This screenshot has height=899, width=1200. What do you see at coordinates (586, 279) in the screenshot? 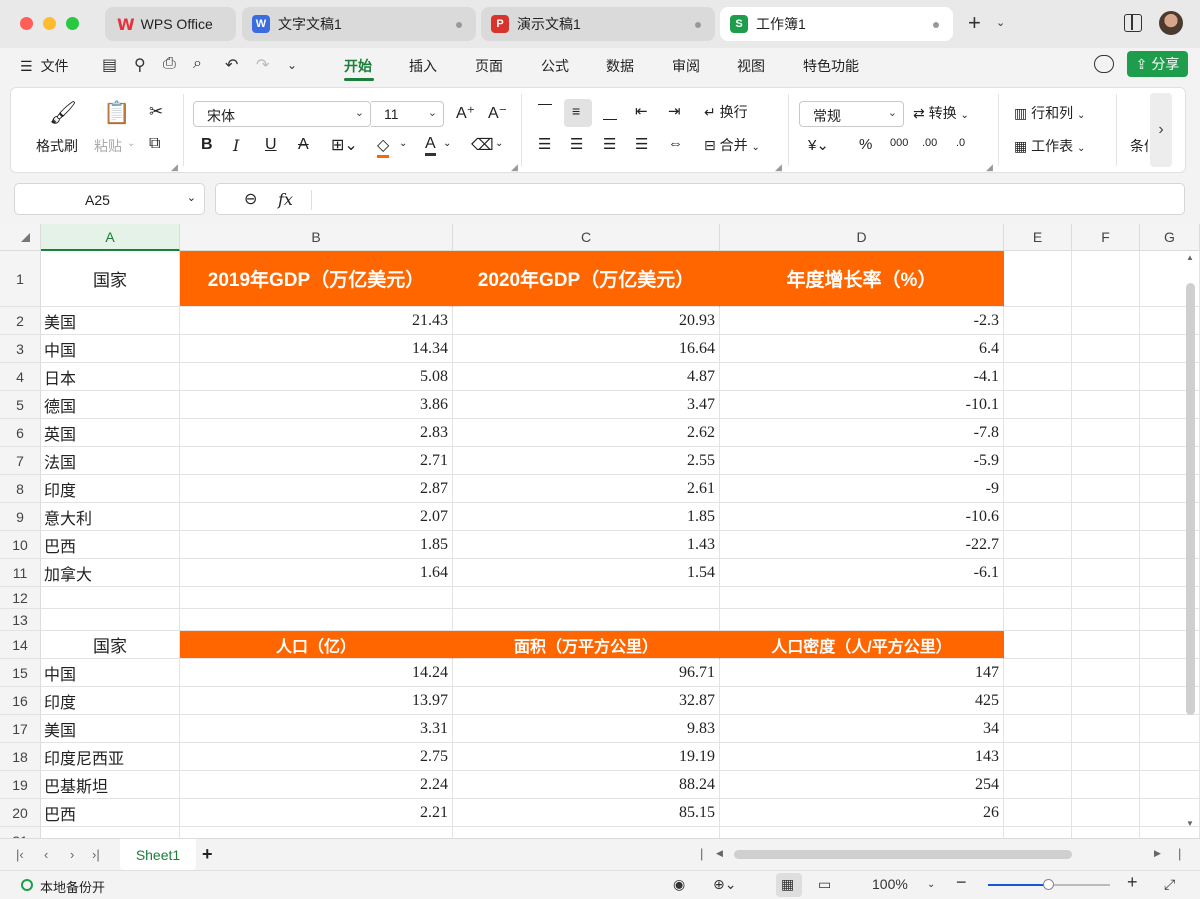
I see `table-header-cell: 2020年GDP（万亿美元）` at bounding box center [586, 279].